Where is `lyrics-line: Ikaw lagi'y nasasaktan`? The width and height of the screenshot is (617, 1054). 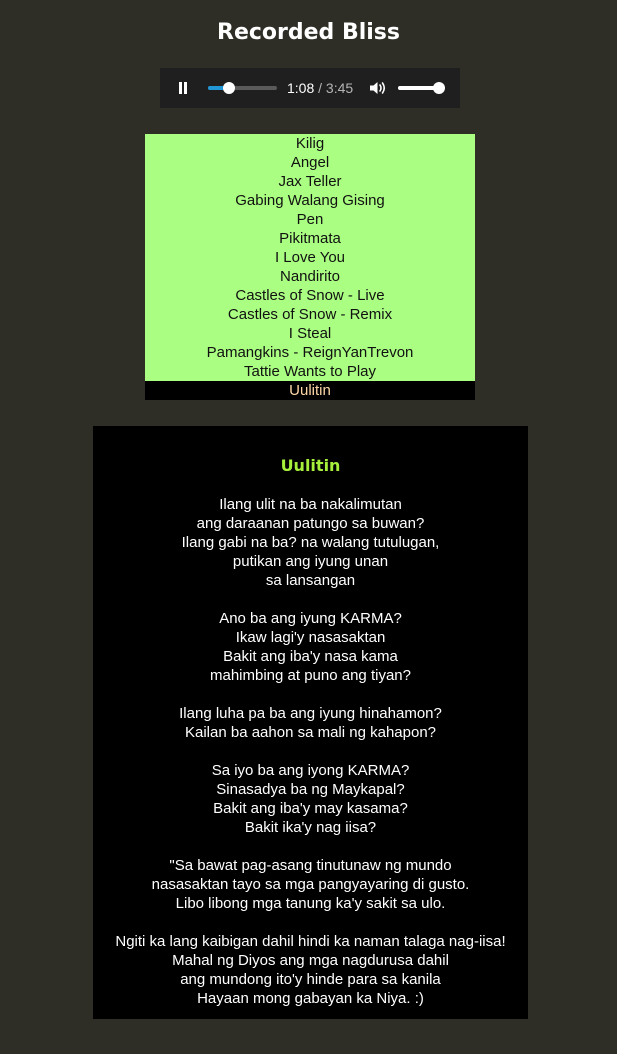 lyrics-line: Ikaw lagi'y nasasaktan is located at coordinates (310, 637).